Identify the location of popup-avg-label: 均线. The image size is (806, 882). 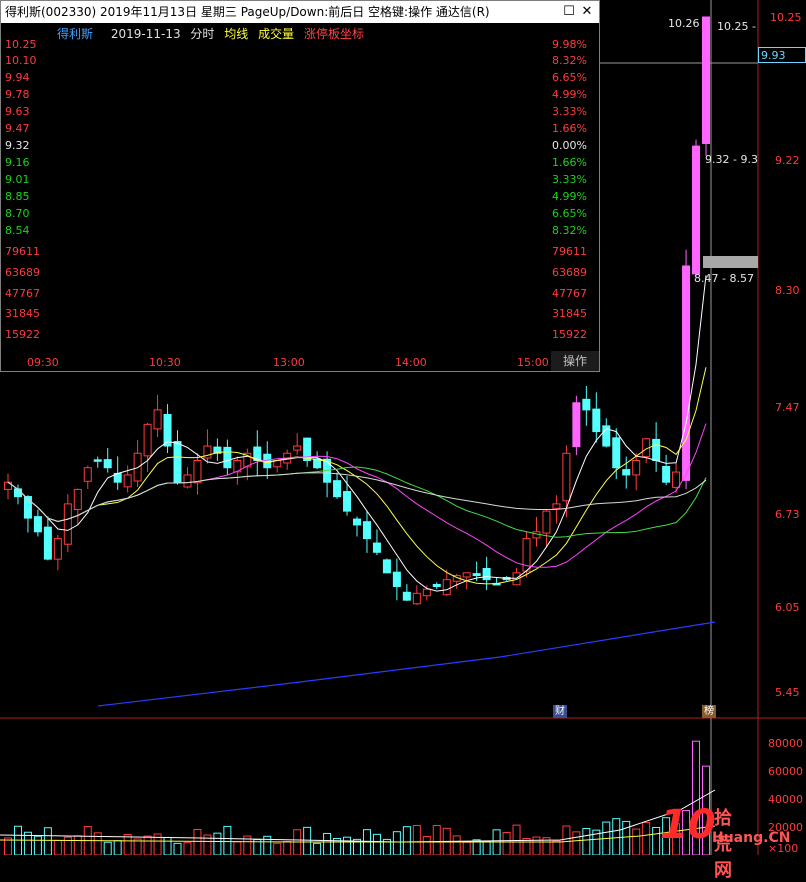
(236, 34).